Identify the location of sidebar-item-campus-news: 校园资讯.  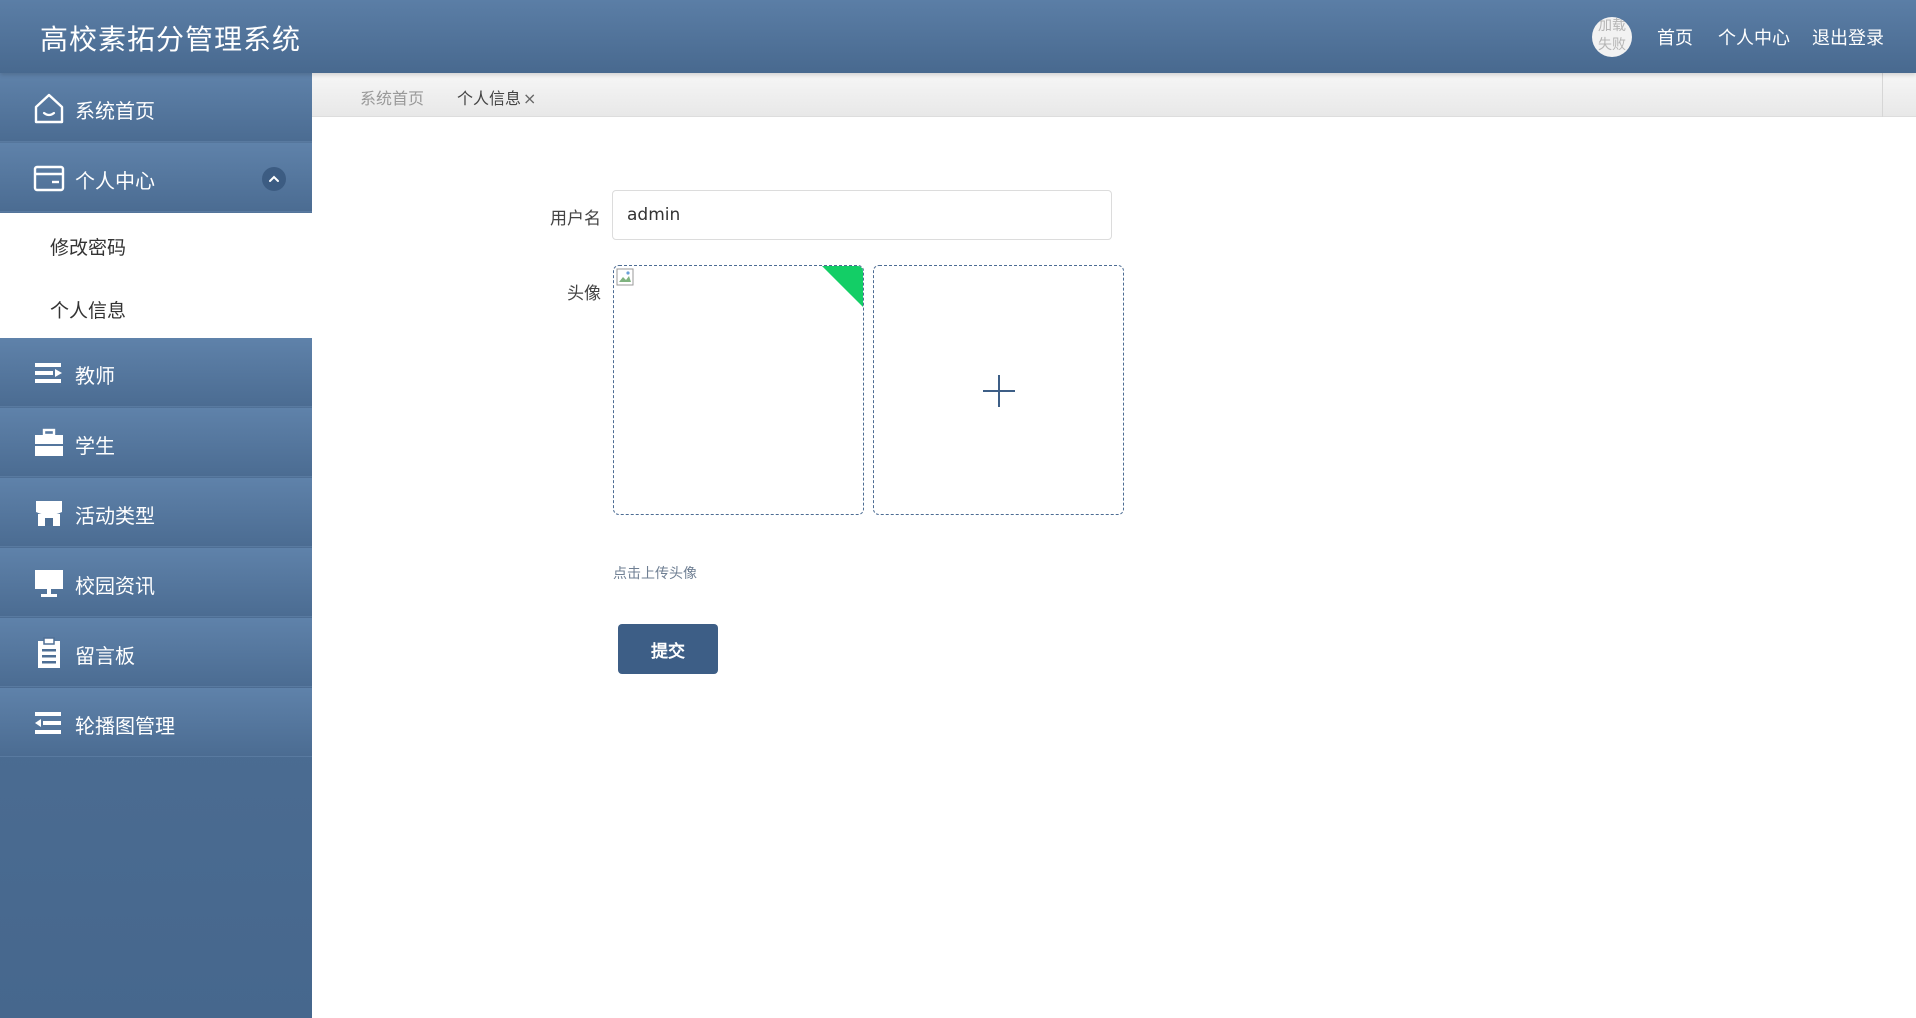
(156, 582).